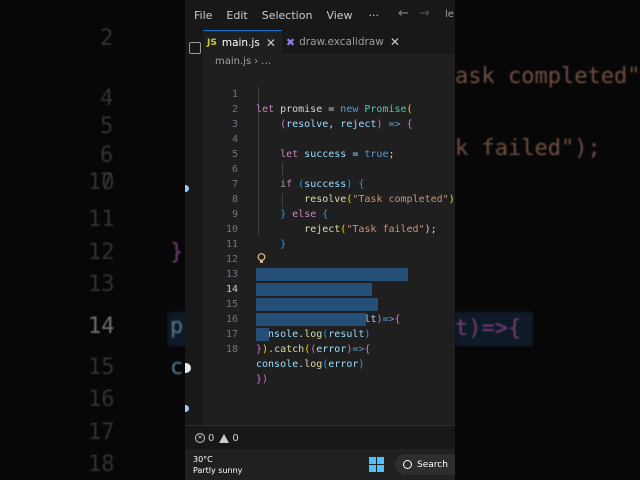 The image size is (640, 480). What do you see at coordinates (218, 470) in the screenshot?
I see `weather-condition: Partly sunny` at bounding box center [218, 470].